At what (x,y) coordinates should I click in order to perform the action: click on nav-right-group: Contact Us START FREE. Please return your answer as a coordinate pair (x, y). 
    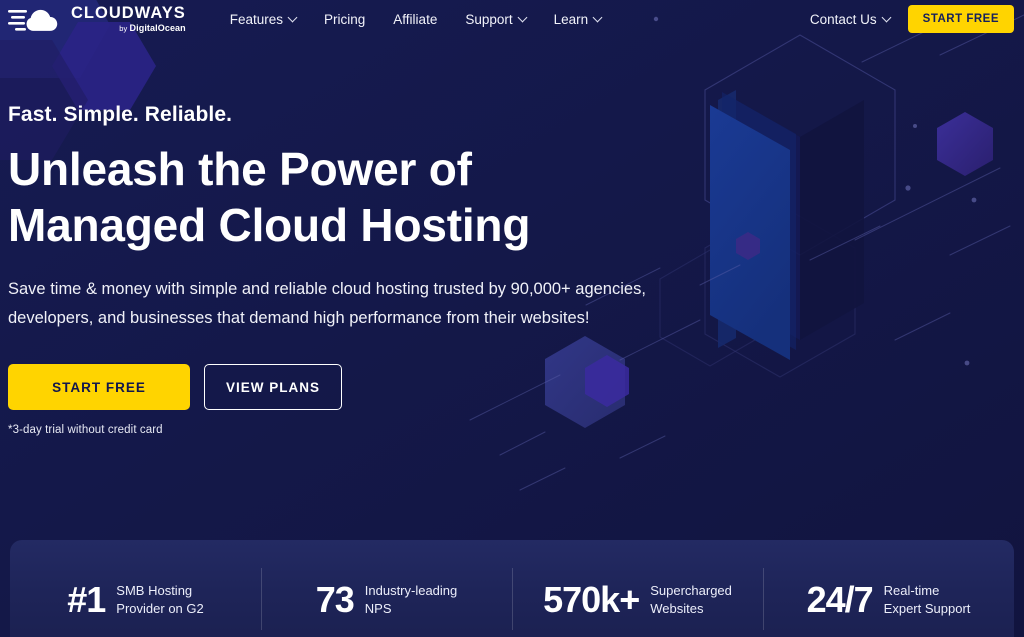
    Looking at the image, I should click on (912, 19).